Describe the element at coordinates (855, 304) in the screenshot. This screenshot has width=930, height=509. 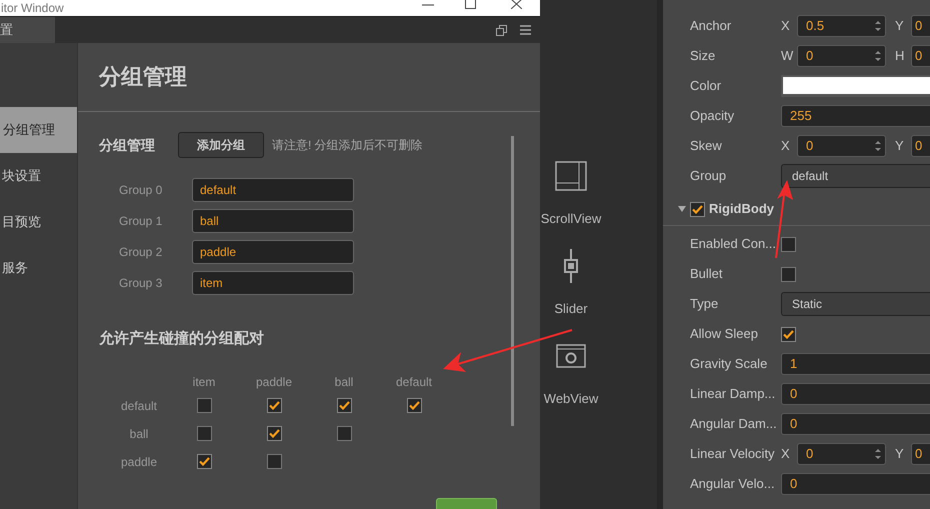
I see `dropdown: Static` at that location.